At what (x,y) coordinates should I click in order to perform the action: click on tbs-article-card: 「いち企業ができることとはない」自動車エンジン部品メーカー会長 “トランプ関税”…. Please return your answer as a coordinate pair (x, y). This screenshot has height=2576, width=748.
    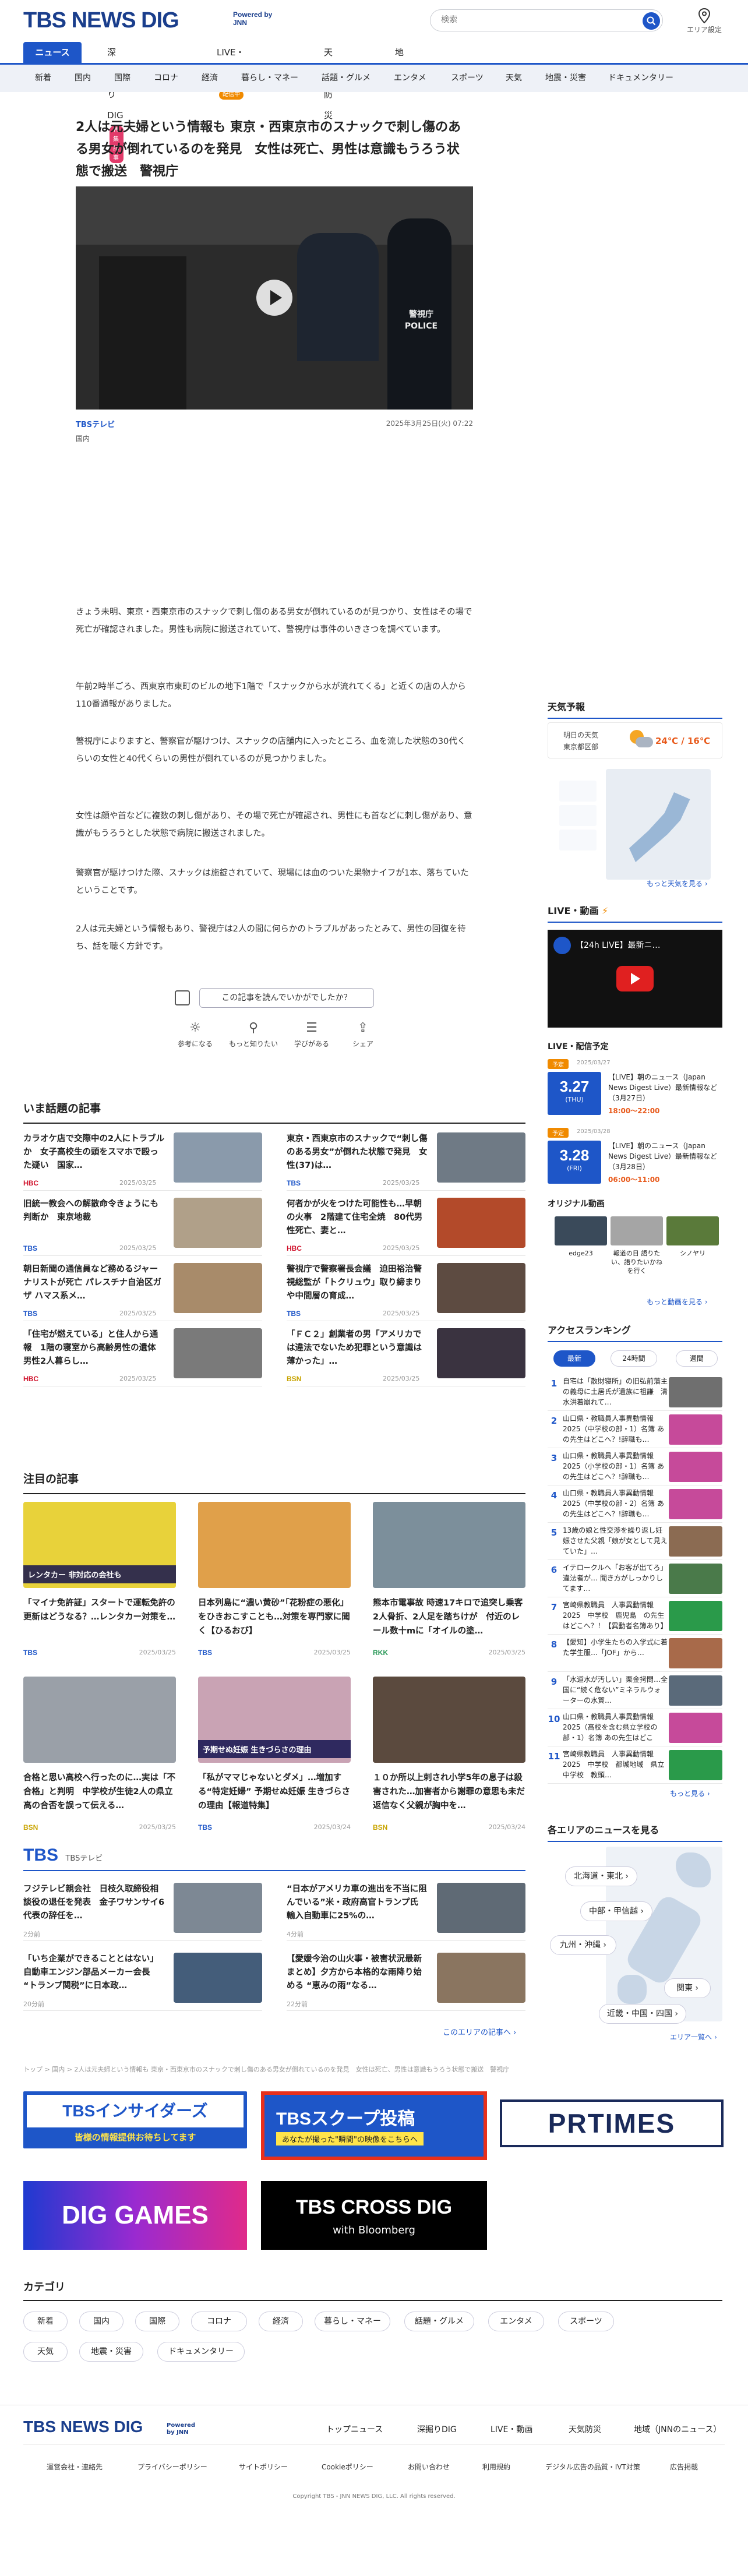
    Looking at the image, I should click on (142, 1982).